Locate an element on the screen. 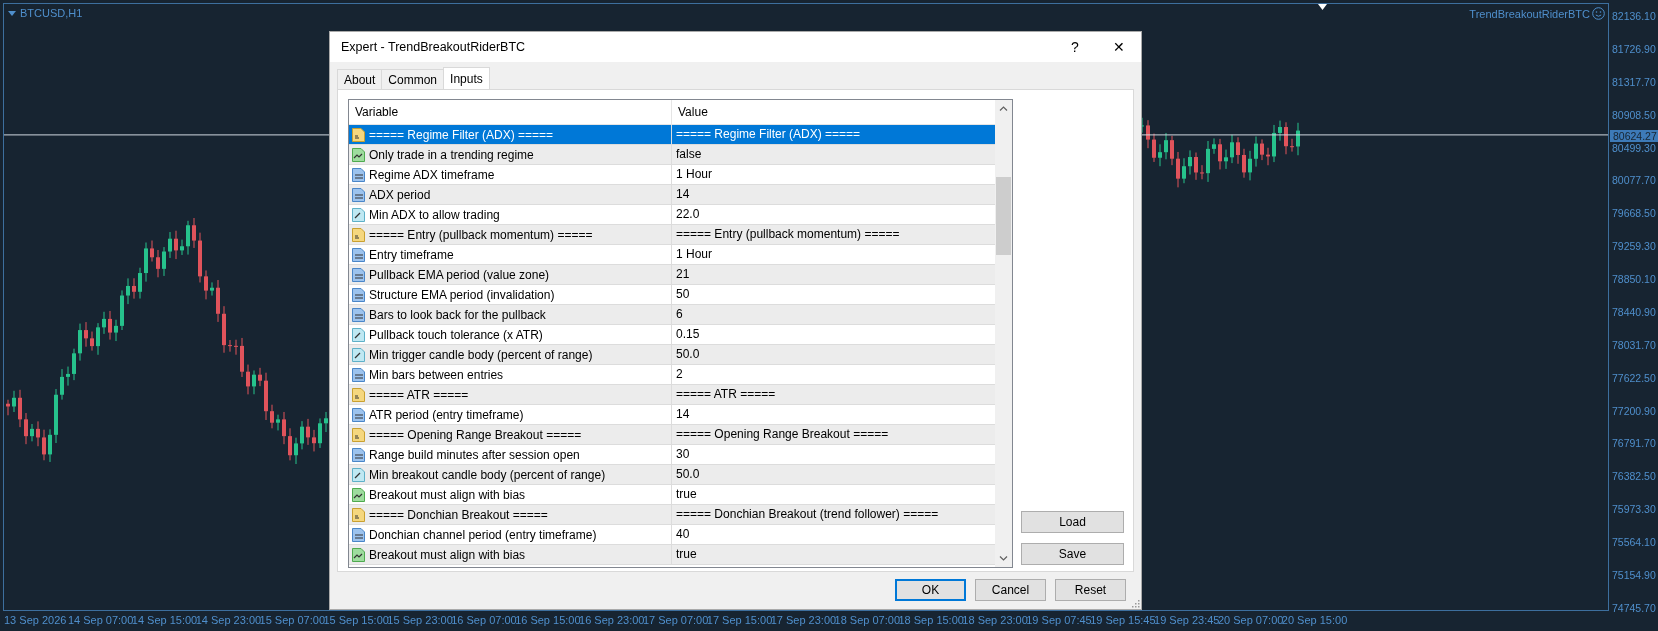 The image size is (1658, 631). list-row: Donchian channel period (entry timeframe) 40 is located at coordinates (672, 535).